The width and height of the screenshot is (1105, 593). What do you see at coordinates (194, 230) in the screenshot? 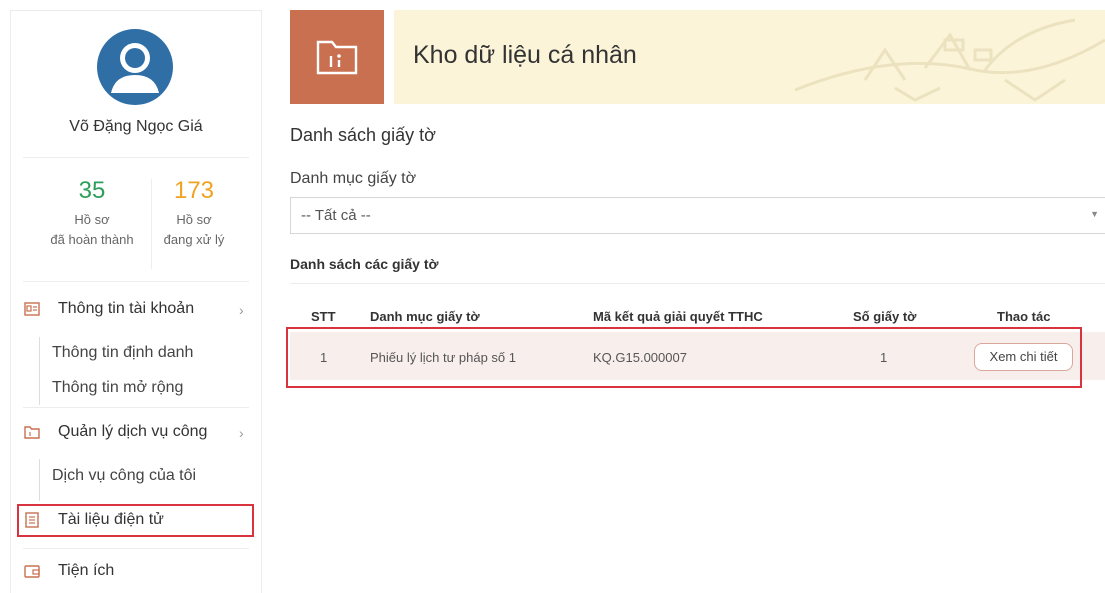
I see `stat-processing-label: Hồ sơ đang xử lý` at bounding box center [194, 230].